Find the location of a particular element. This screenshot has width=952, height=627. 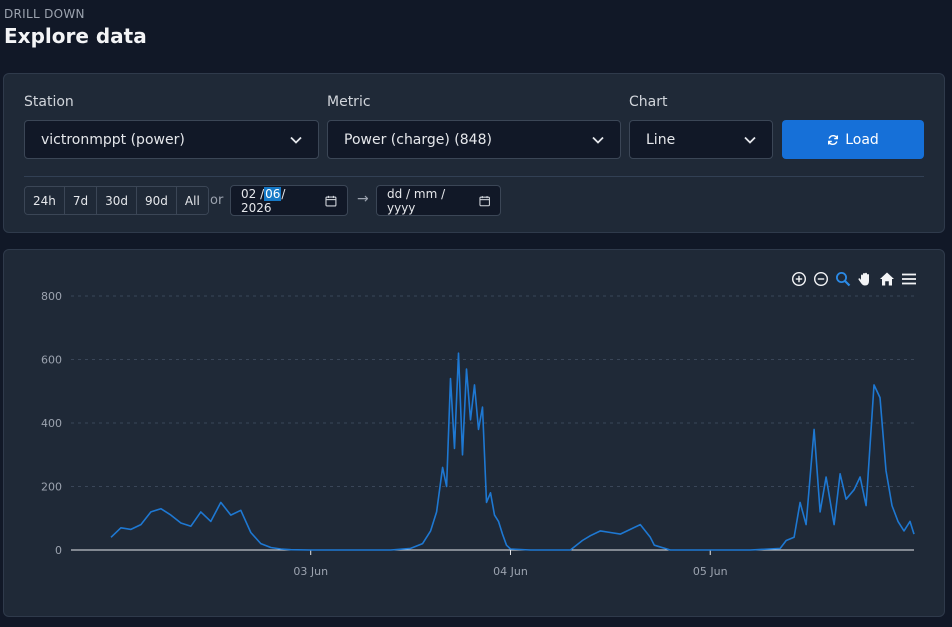

start-year: 2026 is located at coordinates (256, 208).